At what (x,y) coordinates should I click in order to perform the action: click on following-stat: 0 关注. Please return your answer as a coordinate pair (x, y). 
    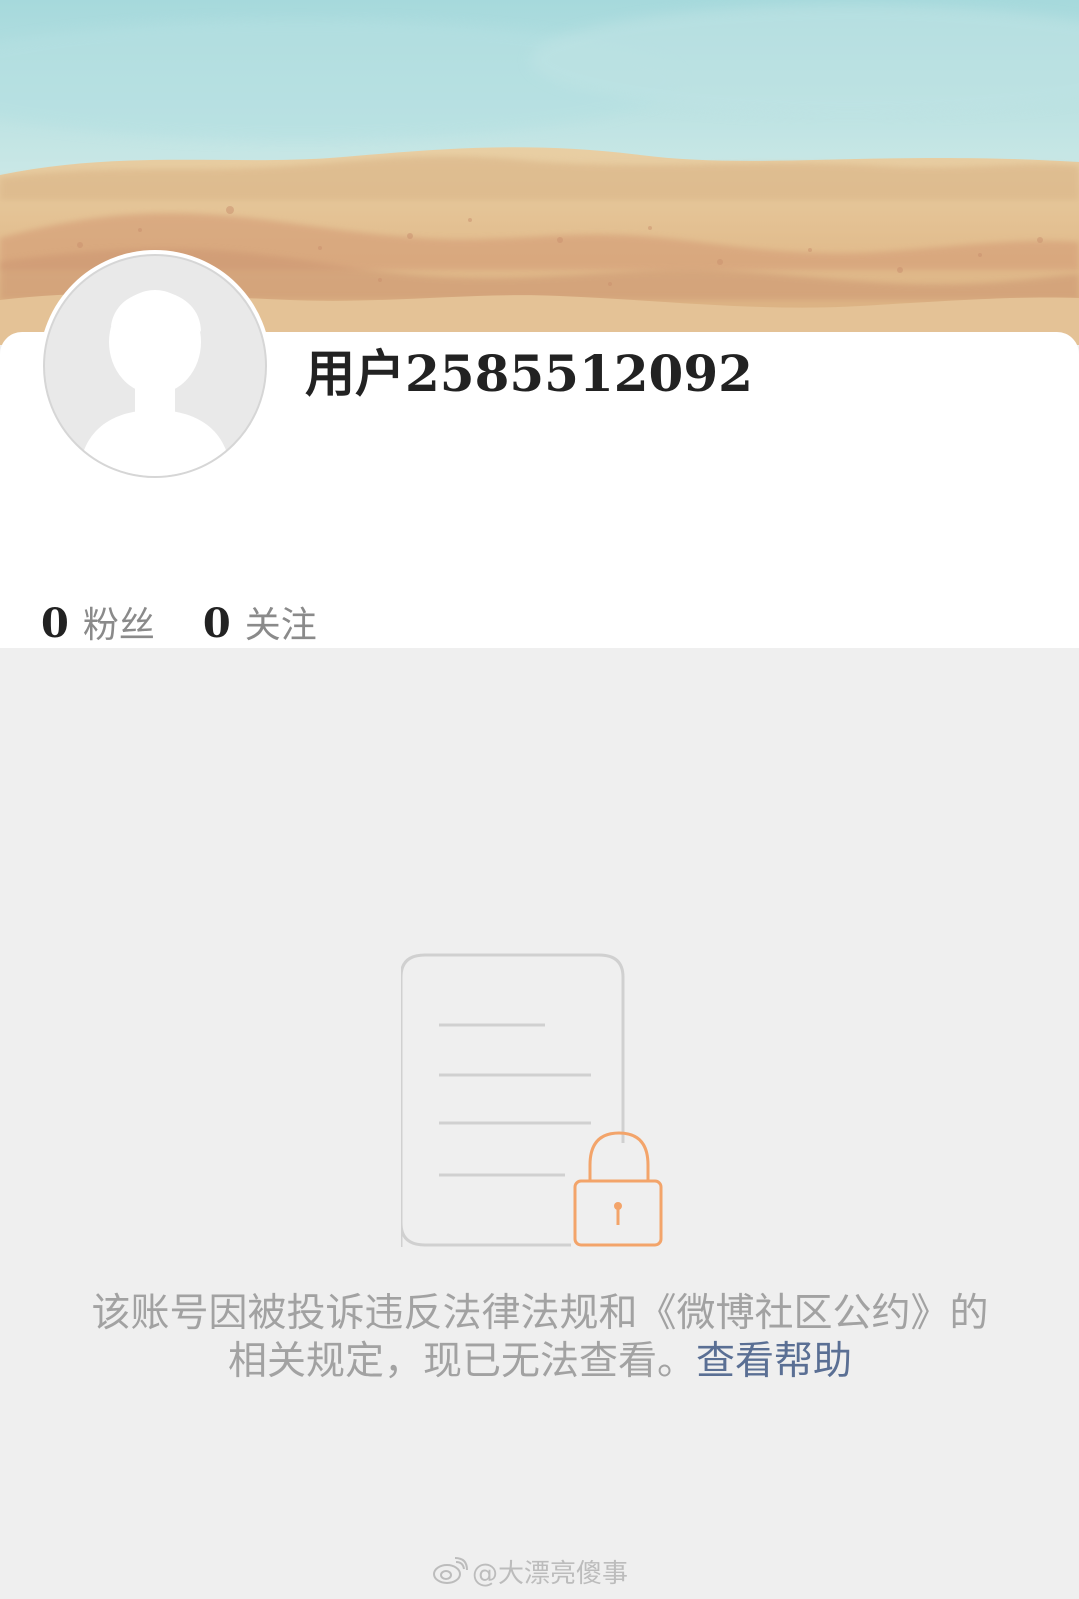
    Looking at the image, I should click on (260, 622).